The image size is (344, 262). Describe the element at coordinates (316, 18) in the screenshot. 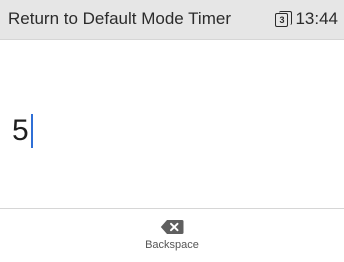

I see `status-clock: 13:44` at that location.